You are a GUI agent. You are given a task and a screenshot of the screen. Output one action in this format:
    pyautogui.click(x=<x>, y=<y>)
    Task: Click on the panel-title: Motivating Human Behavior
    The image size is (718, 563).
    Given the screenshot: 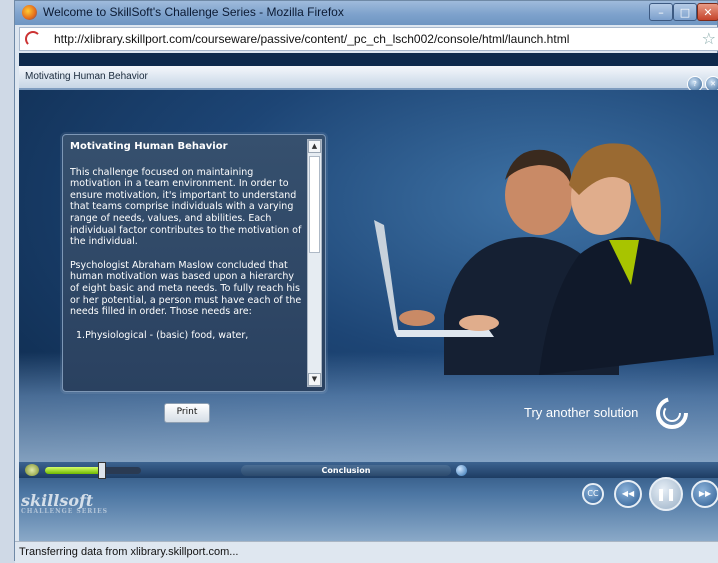 What is the action you would take?
    pyautogui.click(x=149, y=146)
    